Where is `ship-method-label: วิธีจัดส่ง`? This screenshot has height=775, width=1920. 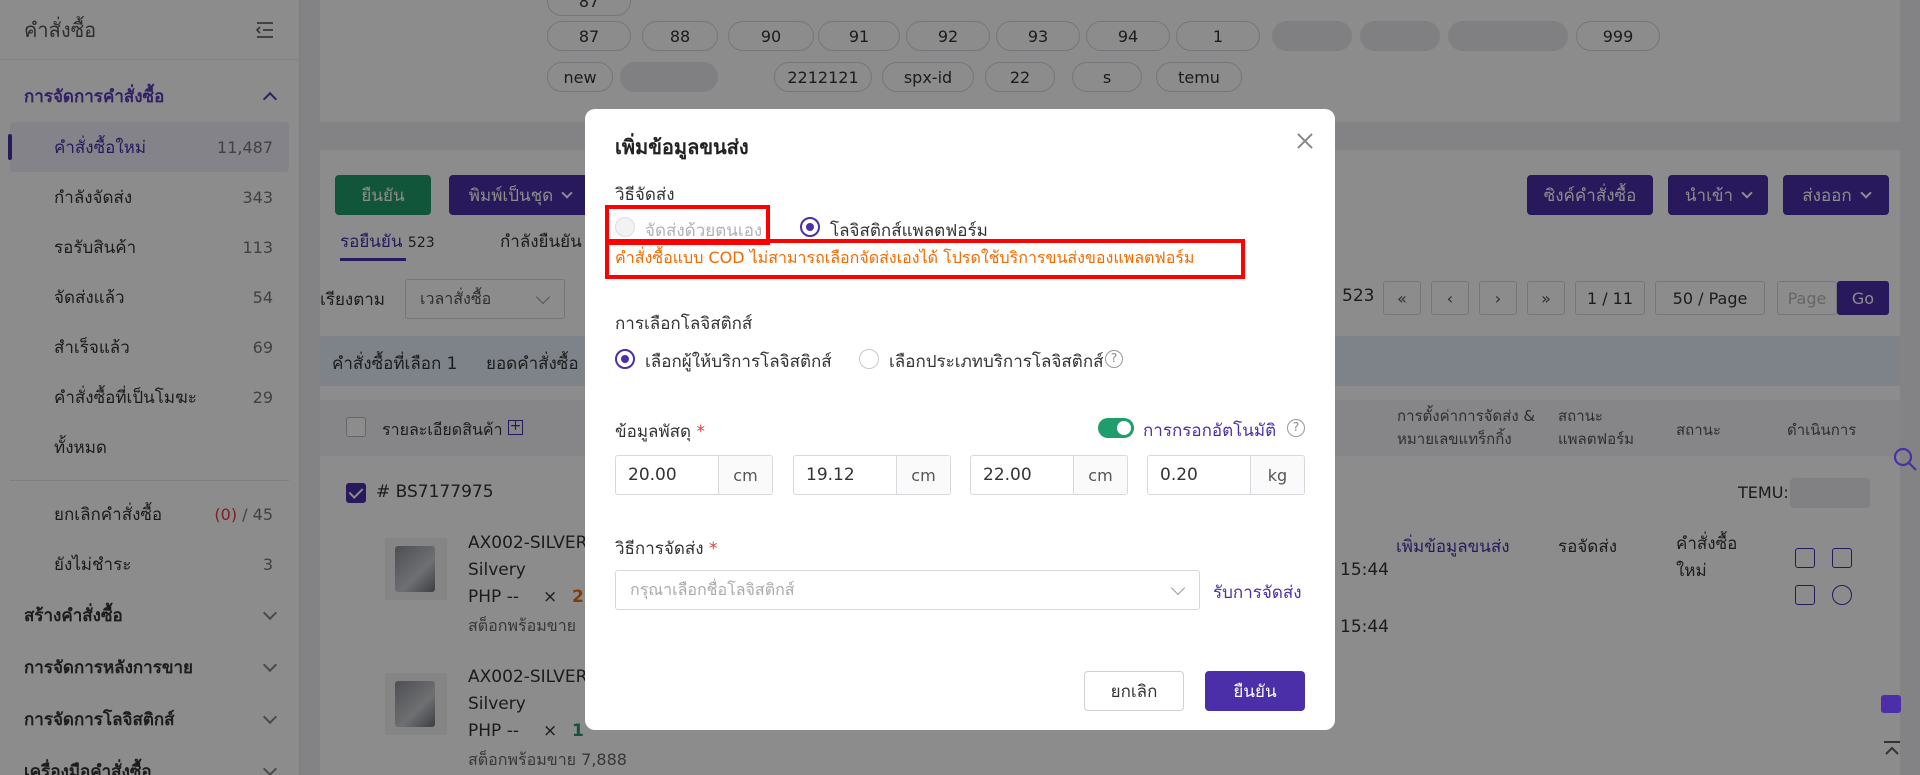
ship-method-label: วิธีจัดส่ง is located at coordinates (645, 195).